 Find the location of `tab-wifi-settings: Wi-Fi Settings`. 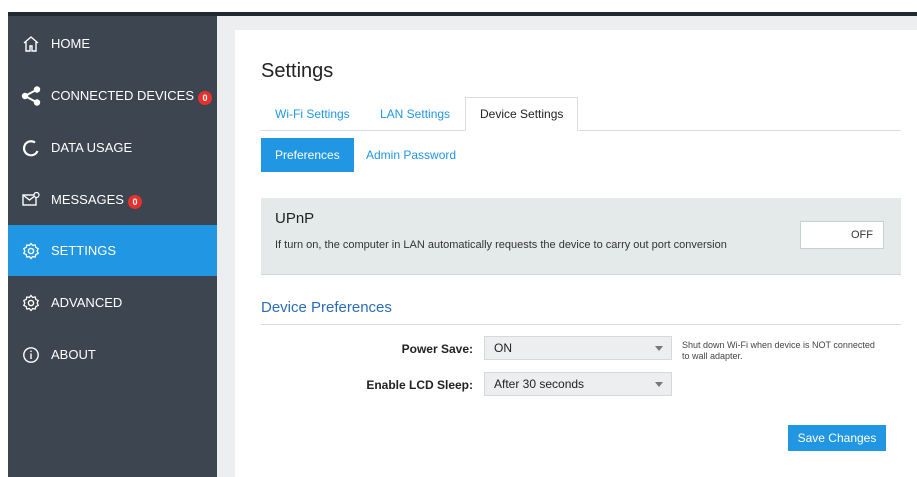

tab-wifi-settings: Wi-Fi Settings is located at coordinates (312, 114).